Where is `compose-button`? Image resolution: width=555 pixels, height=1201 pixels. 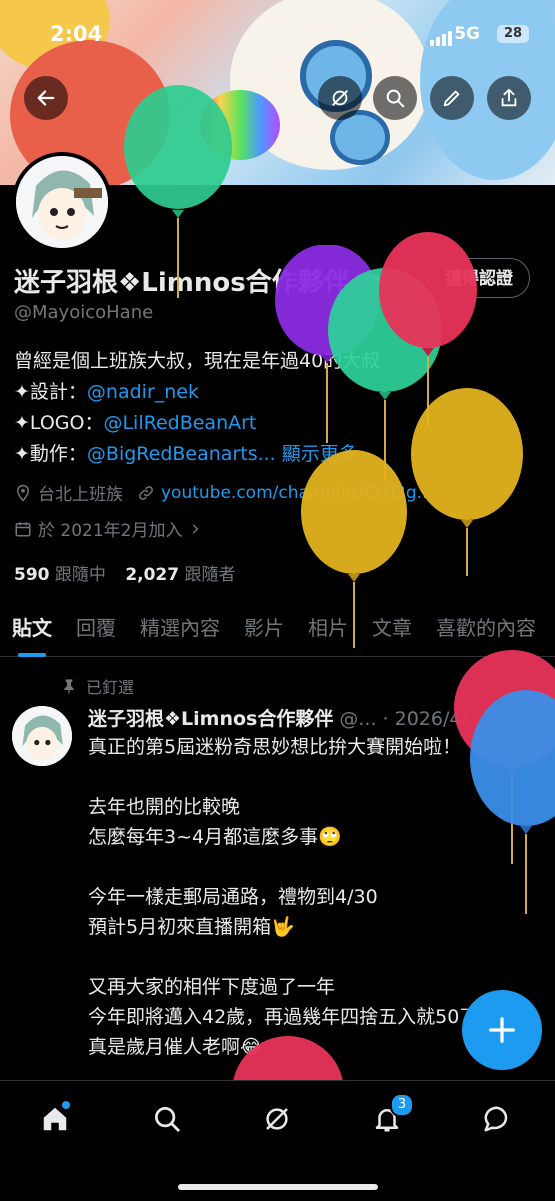 compose-button is located at coordinates (502, 1030).